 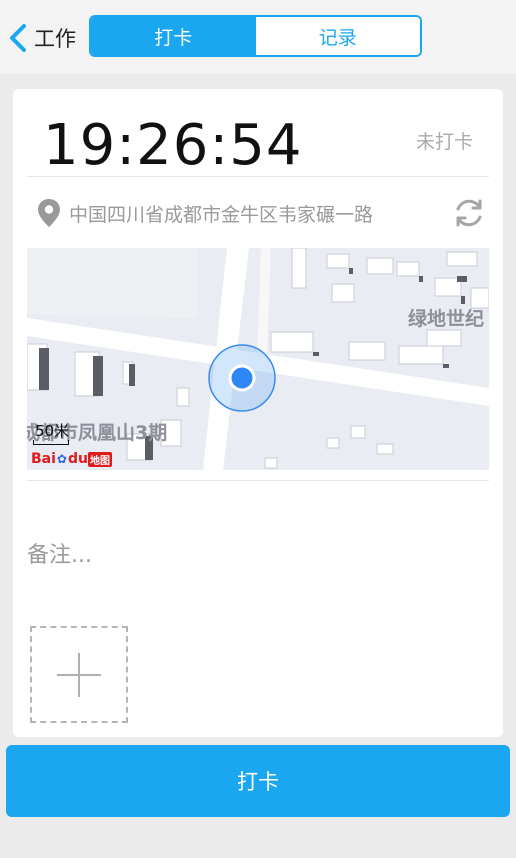 I want to click on plus-icon, so click(x=79, y=675).